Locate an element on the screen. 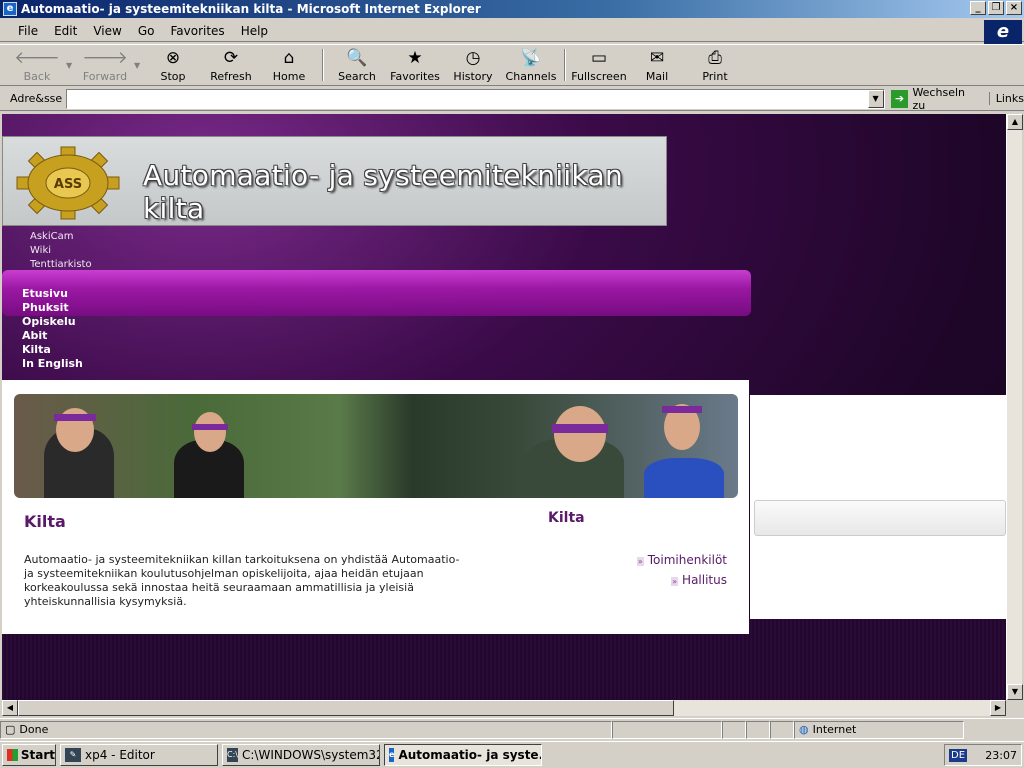  channels-icon: 📡 is located at coordinates (531, 57).